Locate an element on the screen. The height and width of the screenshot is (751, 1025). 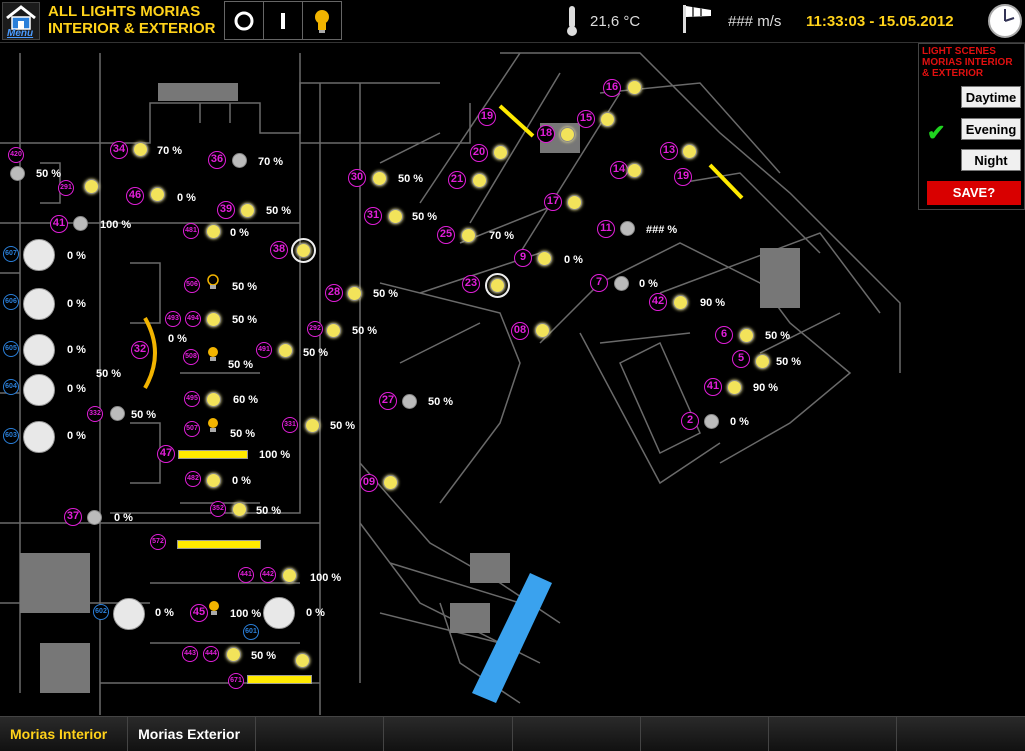
value-25: 70 % is located at coordinates (502, 236).